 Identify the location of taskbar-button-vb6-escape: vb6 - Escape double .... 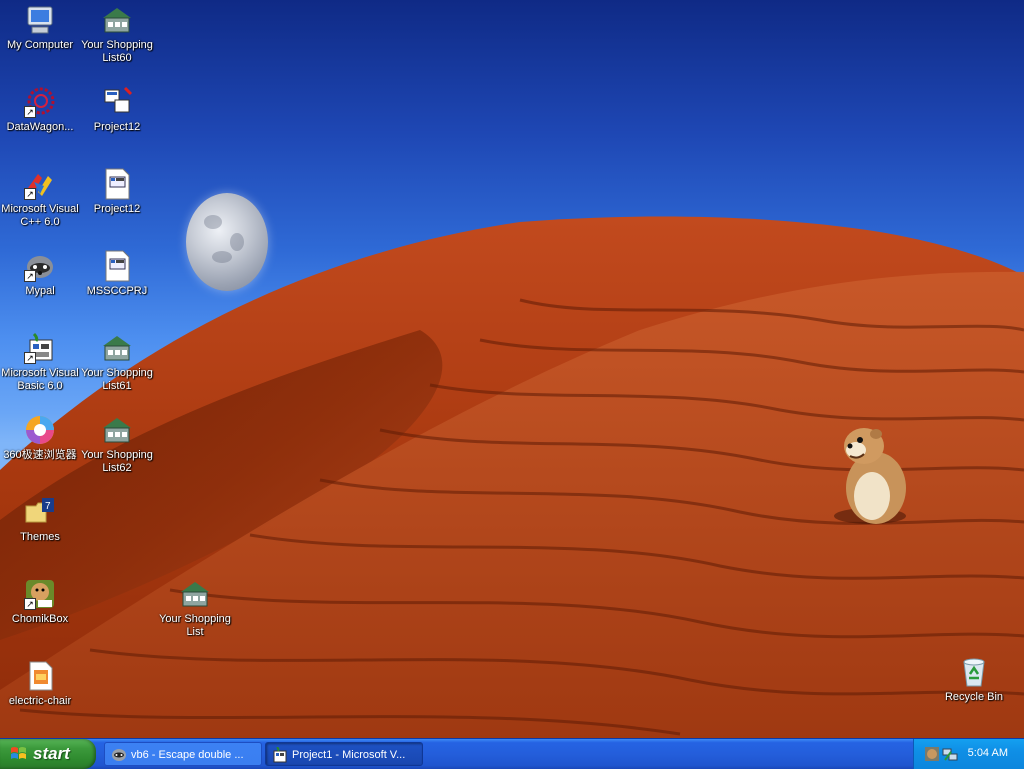
(183, 754).